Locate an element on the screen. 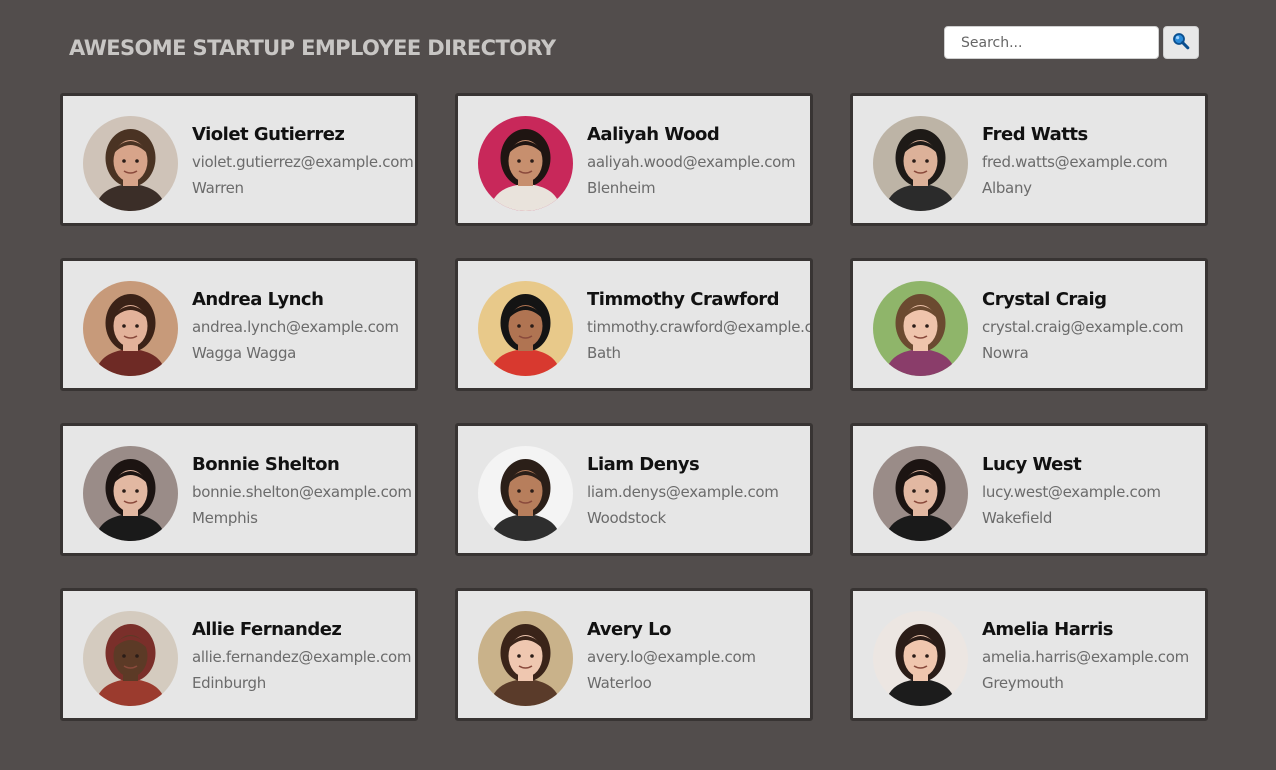 The height and width of the screenshot is (770, 1276). employee-name: Timmothy Crawford is located at coordinates (683, 299).